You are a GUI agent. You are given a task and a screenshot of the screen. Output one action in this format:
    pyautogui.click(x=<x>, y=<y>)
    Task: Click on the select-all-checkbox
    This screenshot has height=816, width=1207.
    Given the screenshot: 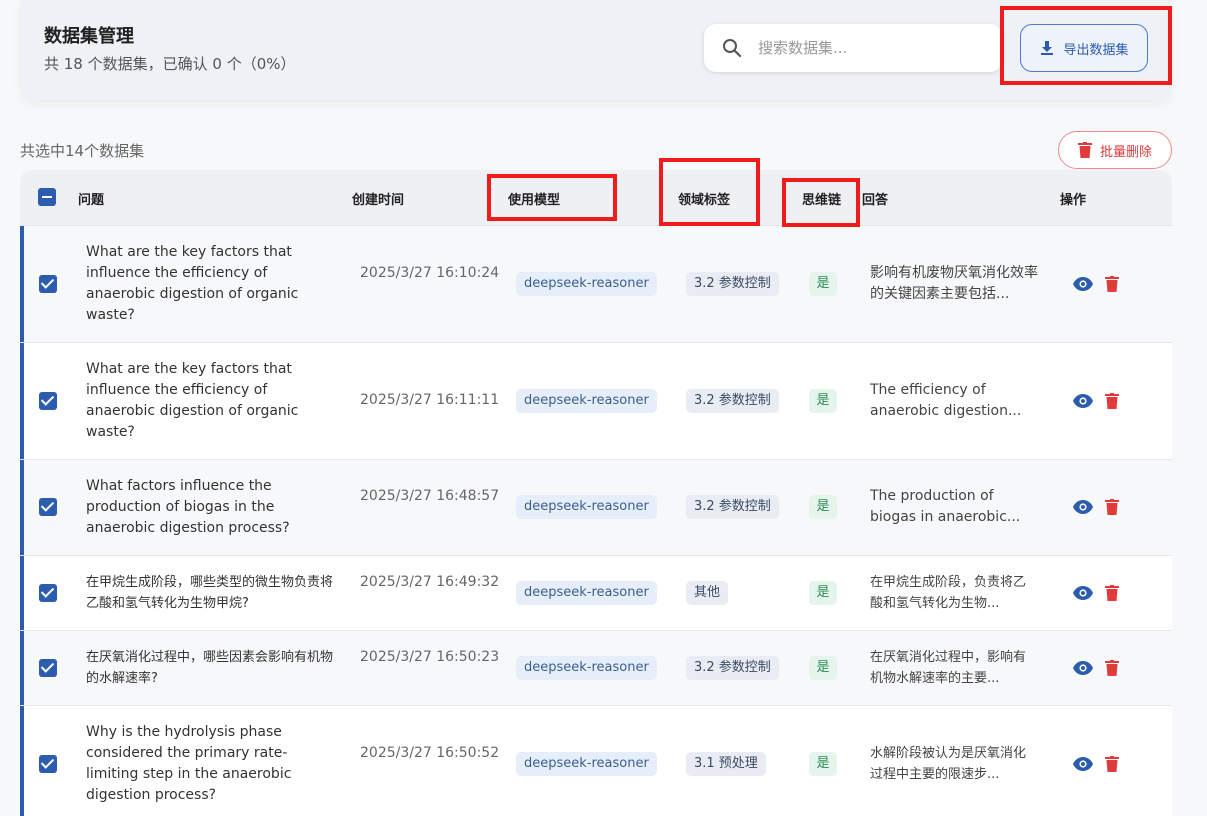 What is the action you would take?
    pyautogui.click(x=47, y=197)
    